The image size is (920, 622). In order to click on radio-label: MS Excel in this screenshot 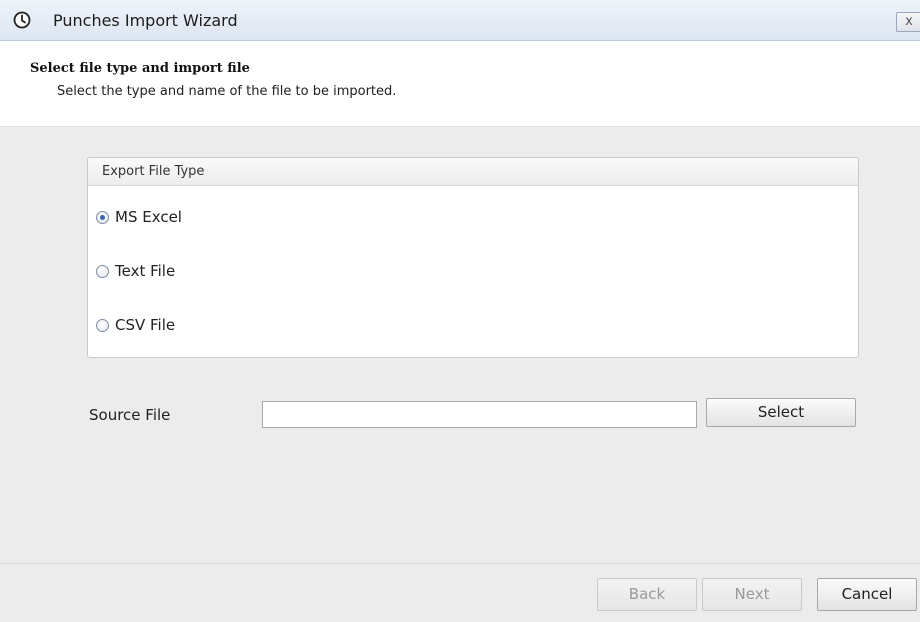, I will do `click(148, 217)`.